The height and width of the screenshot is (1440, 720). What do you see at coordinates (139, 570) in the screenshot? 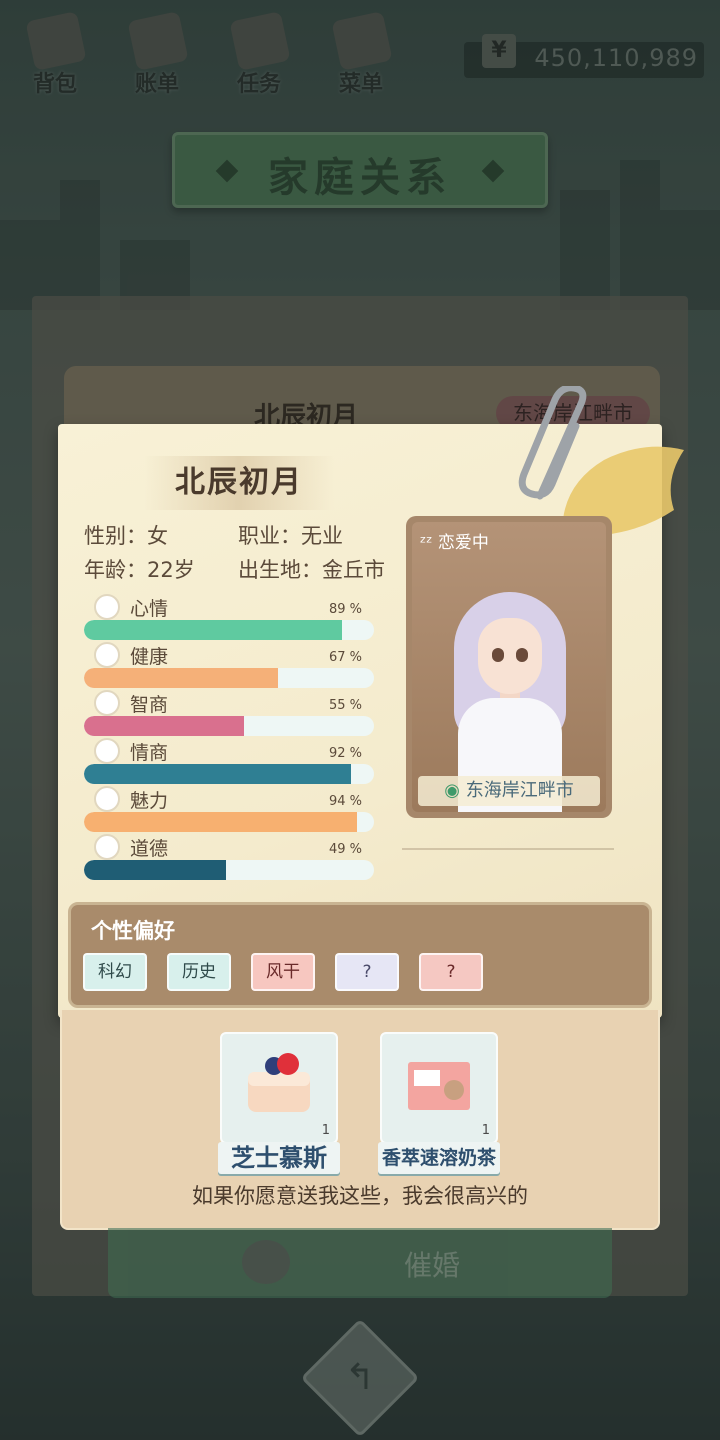
I see `age-label: 年龄：22岁` at bounding box center [139, 570].